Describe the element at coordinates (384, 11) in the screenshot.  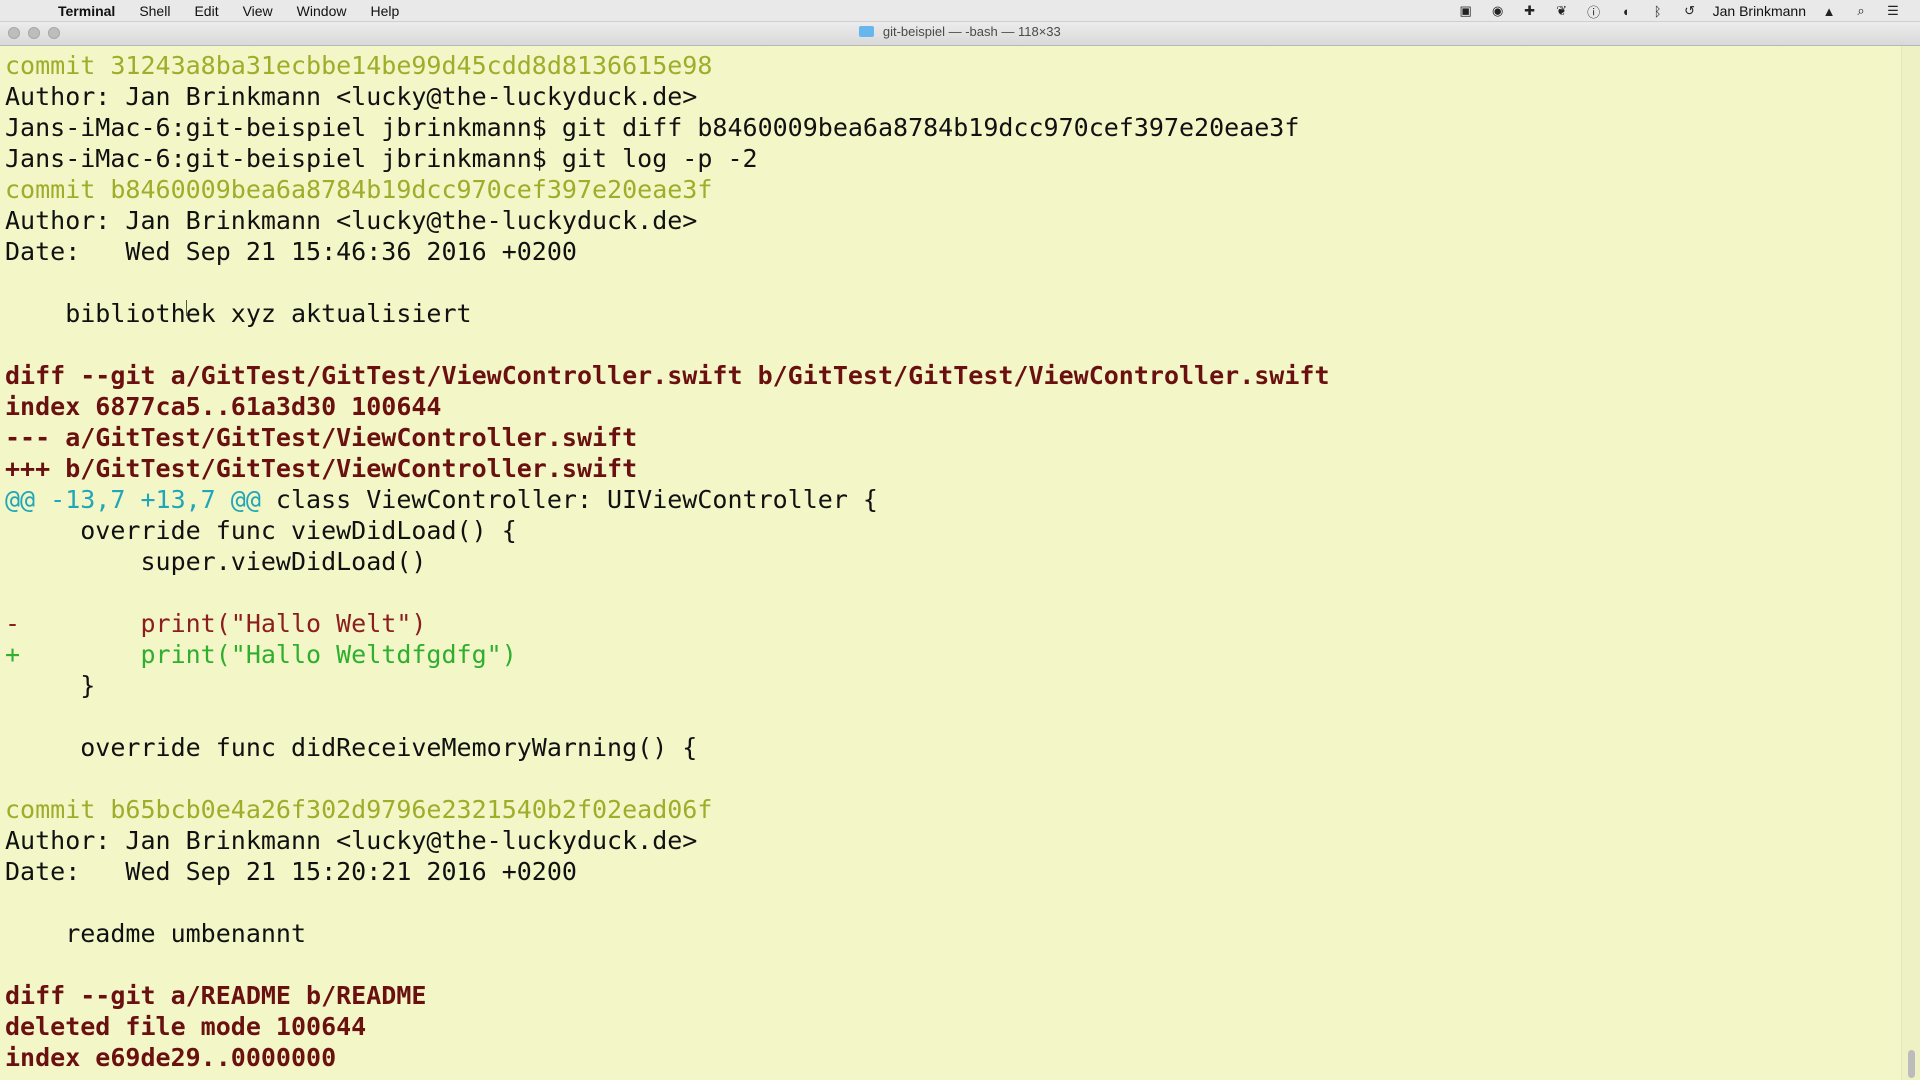
I see `menu-help: Help` at that location.